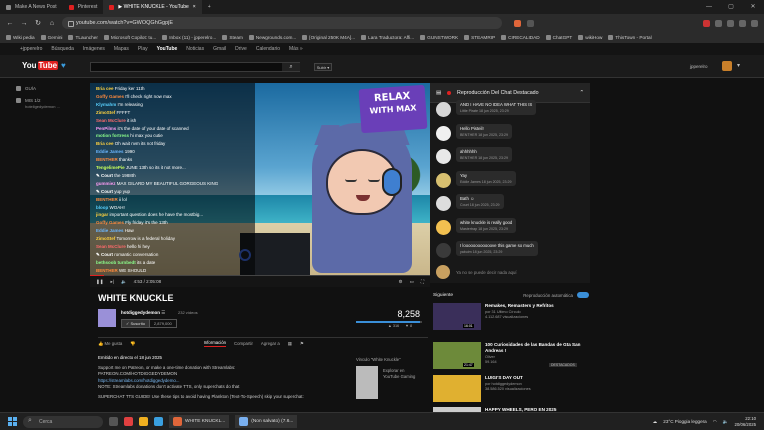  I want to click on puzzle-icon, so click(742, 23).